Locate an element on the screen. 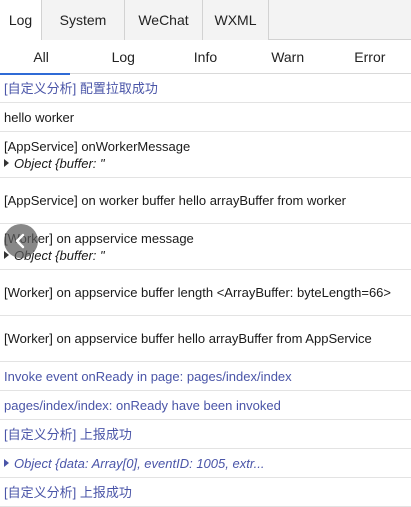 Image resolution: width=411 pixels, height=507 pixels. filter-info: Info is located at coordinates (205, 57).